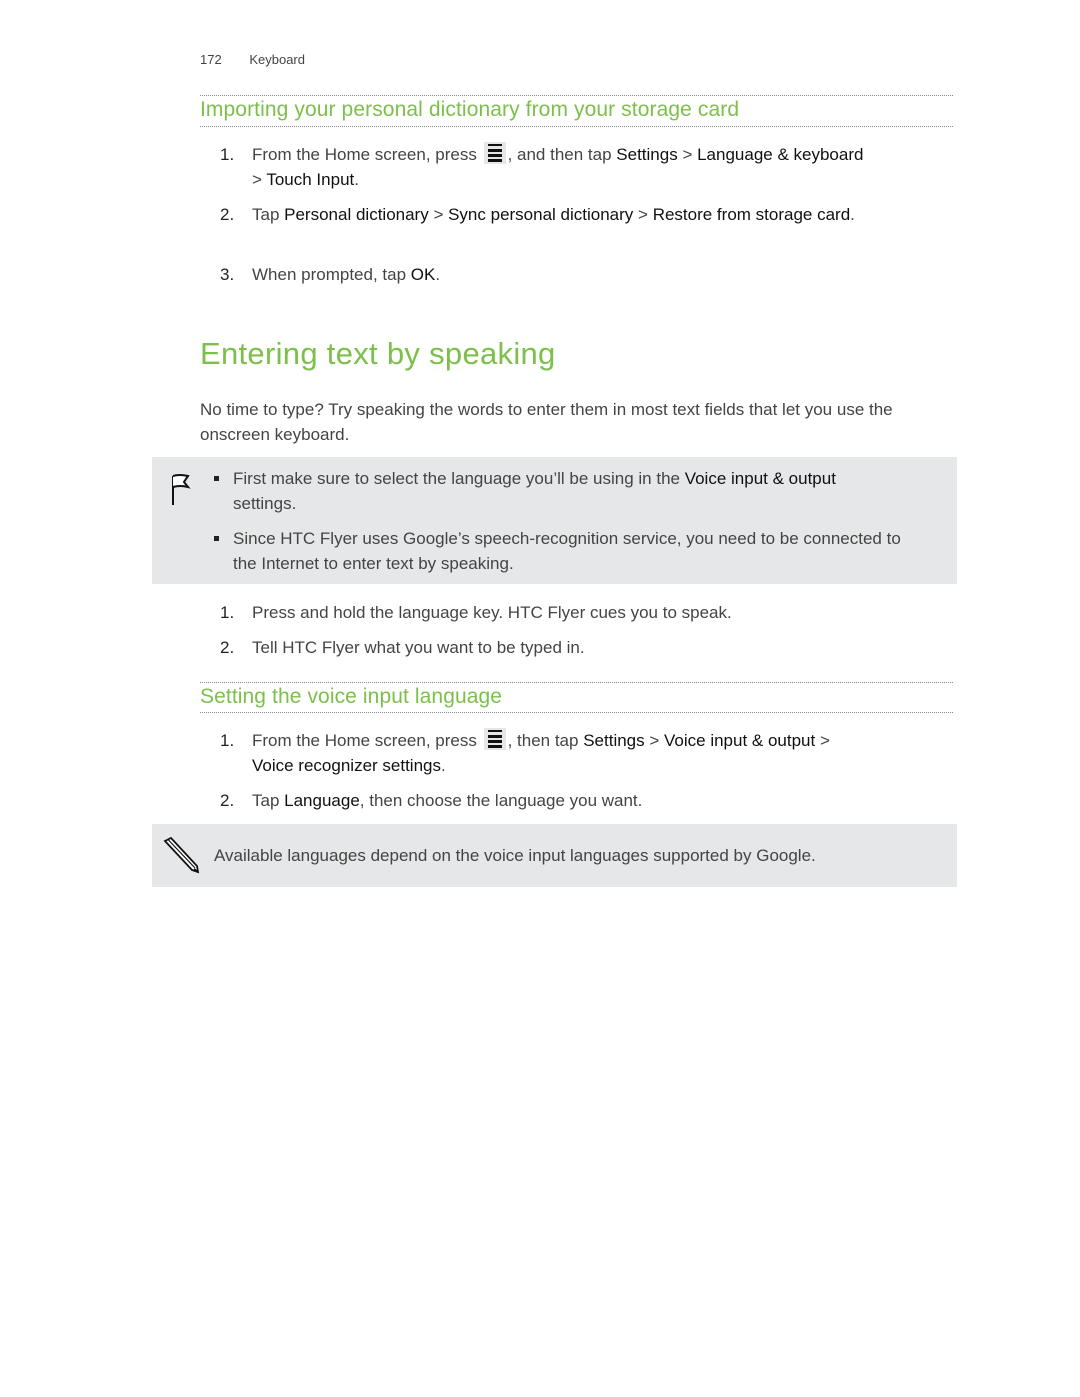 This screenshot has height=1397, width=1080. I want to click on pencil-icon, so click(181, 855).